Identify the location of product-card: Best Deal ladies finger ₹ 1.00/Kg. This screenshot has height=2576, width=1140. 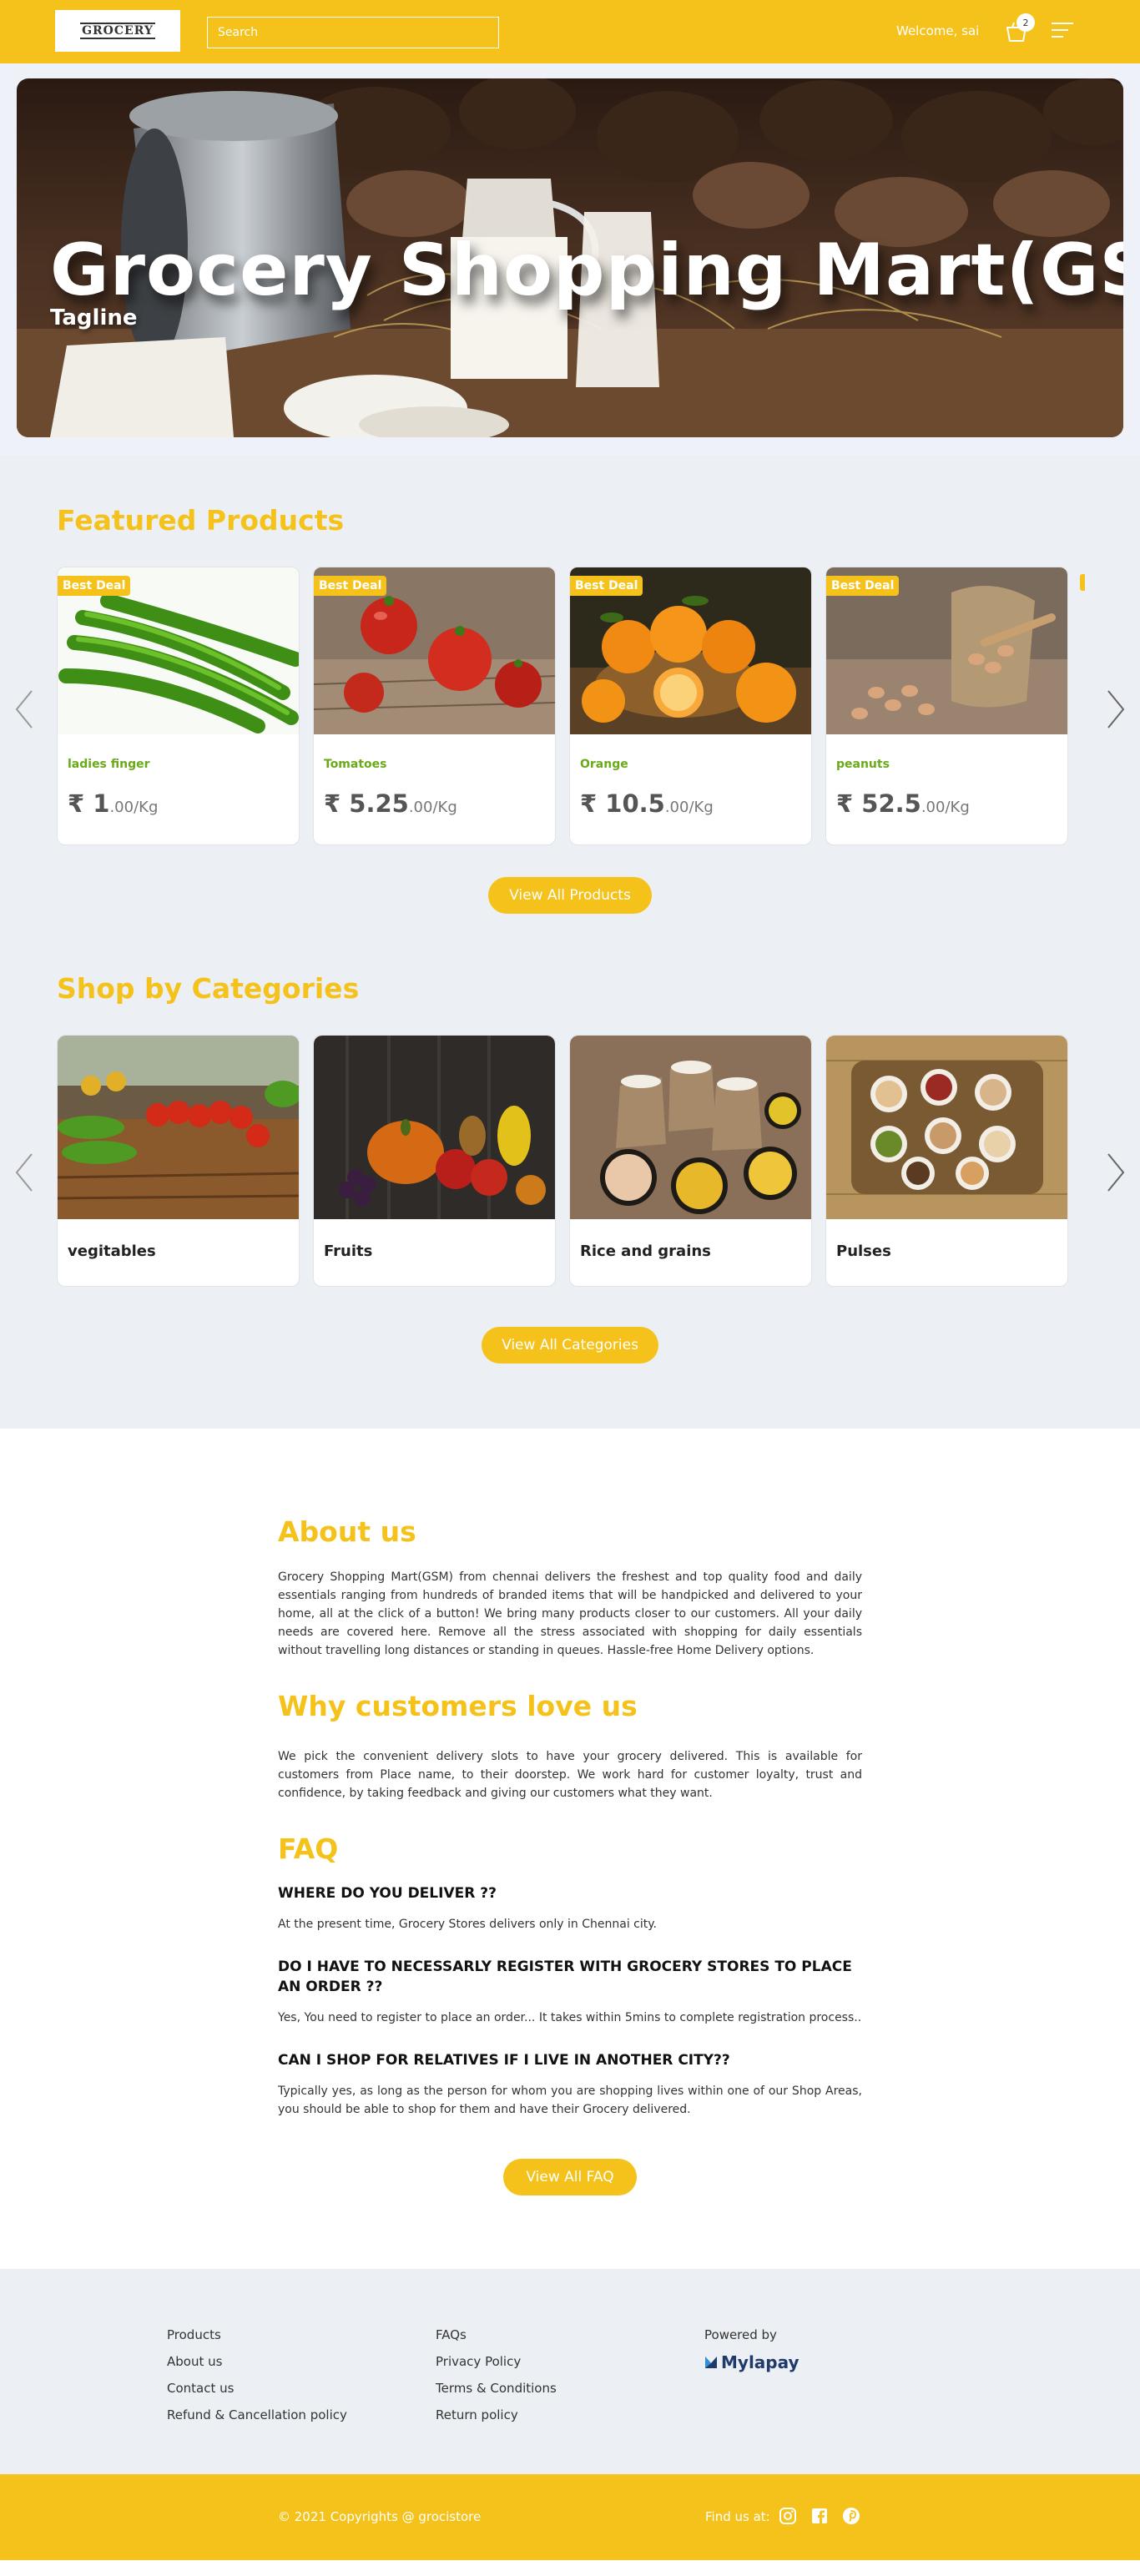
(178, 706).